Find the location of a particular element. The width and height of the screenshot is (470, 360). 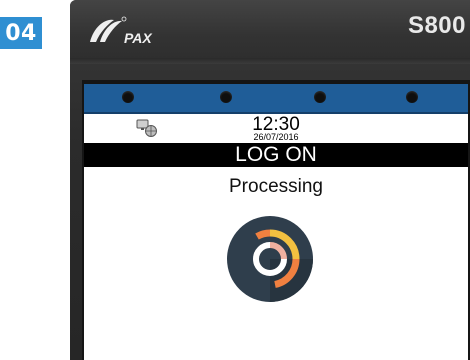

led-indicator-bar is located at coordinates (276, 99).